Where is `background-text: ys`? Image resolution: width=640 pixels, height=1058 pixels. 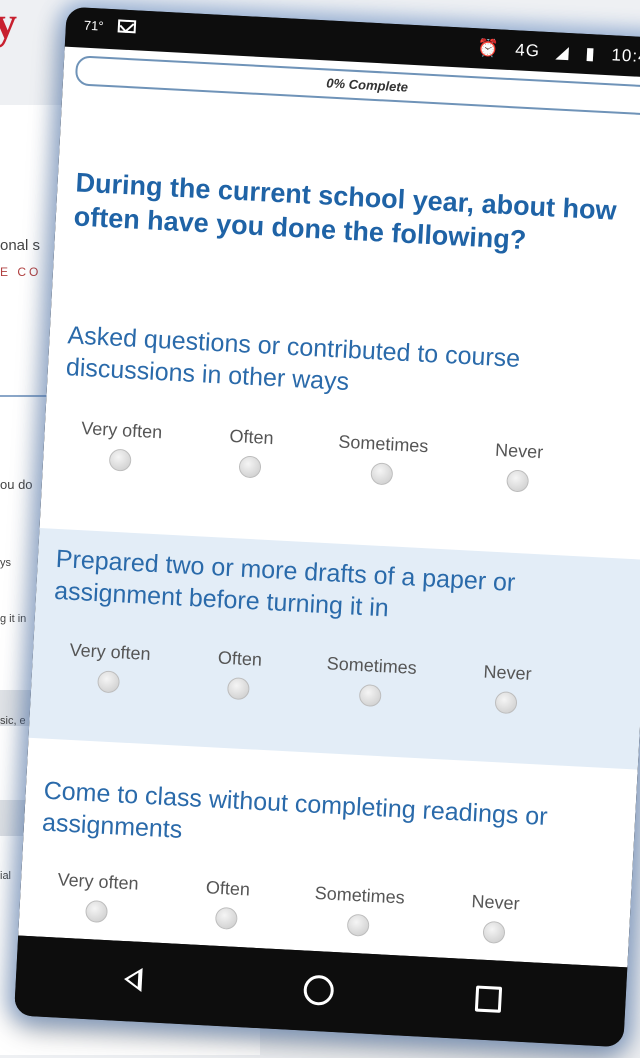 background-text: ys is located at coordinates (5, 563).